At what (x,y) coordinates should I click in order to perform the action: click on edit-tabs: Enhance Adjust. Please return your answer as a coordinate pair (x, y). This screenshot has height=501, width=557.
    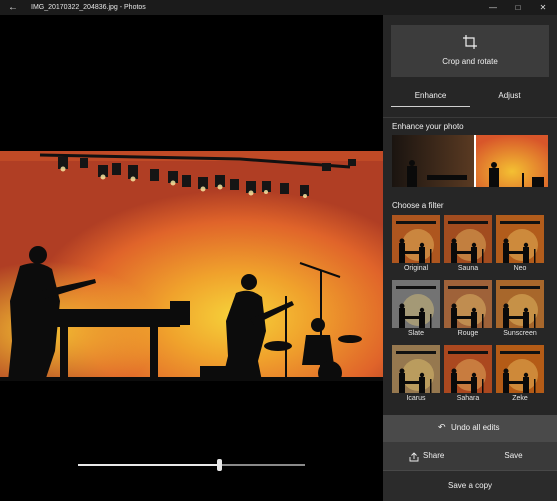
    Looking at the image, I should click on (470, 97).